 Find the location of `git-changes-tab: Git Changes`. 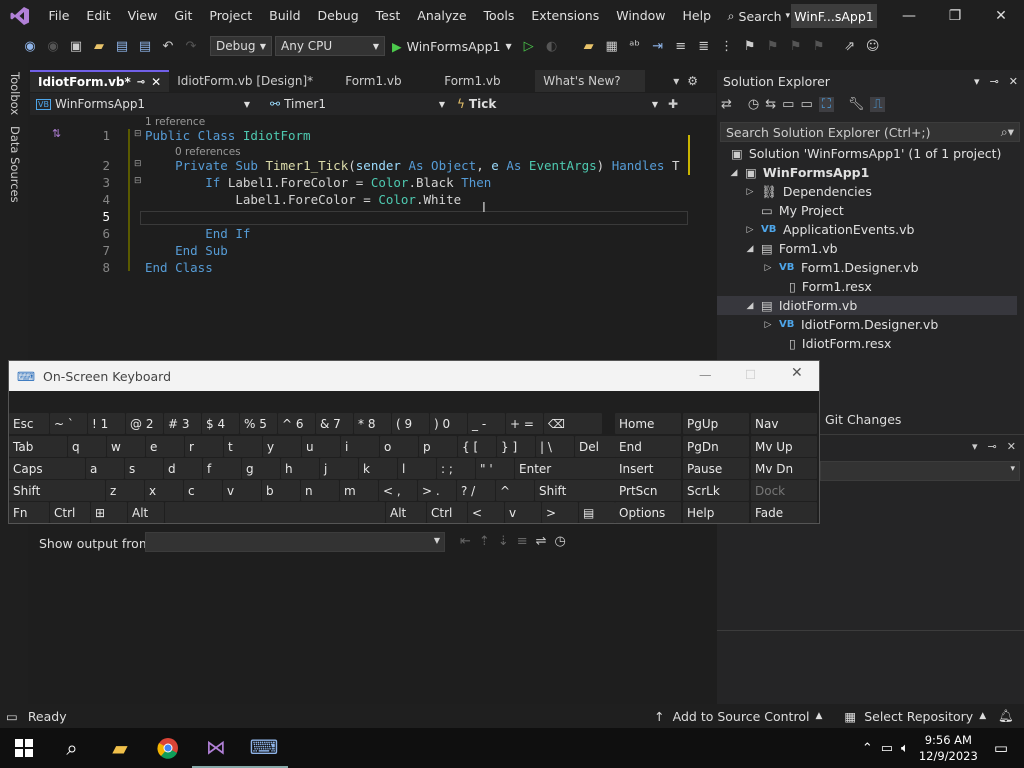

git-changes-tab: Git Changes is located at coordinates (863, 419).